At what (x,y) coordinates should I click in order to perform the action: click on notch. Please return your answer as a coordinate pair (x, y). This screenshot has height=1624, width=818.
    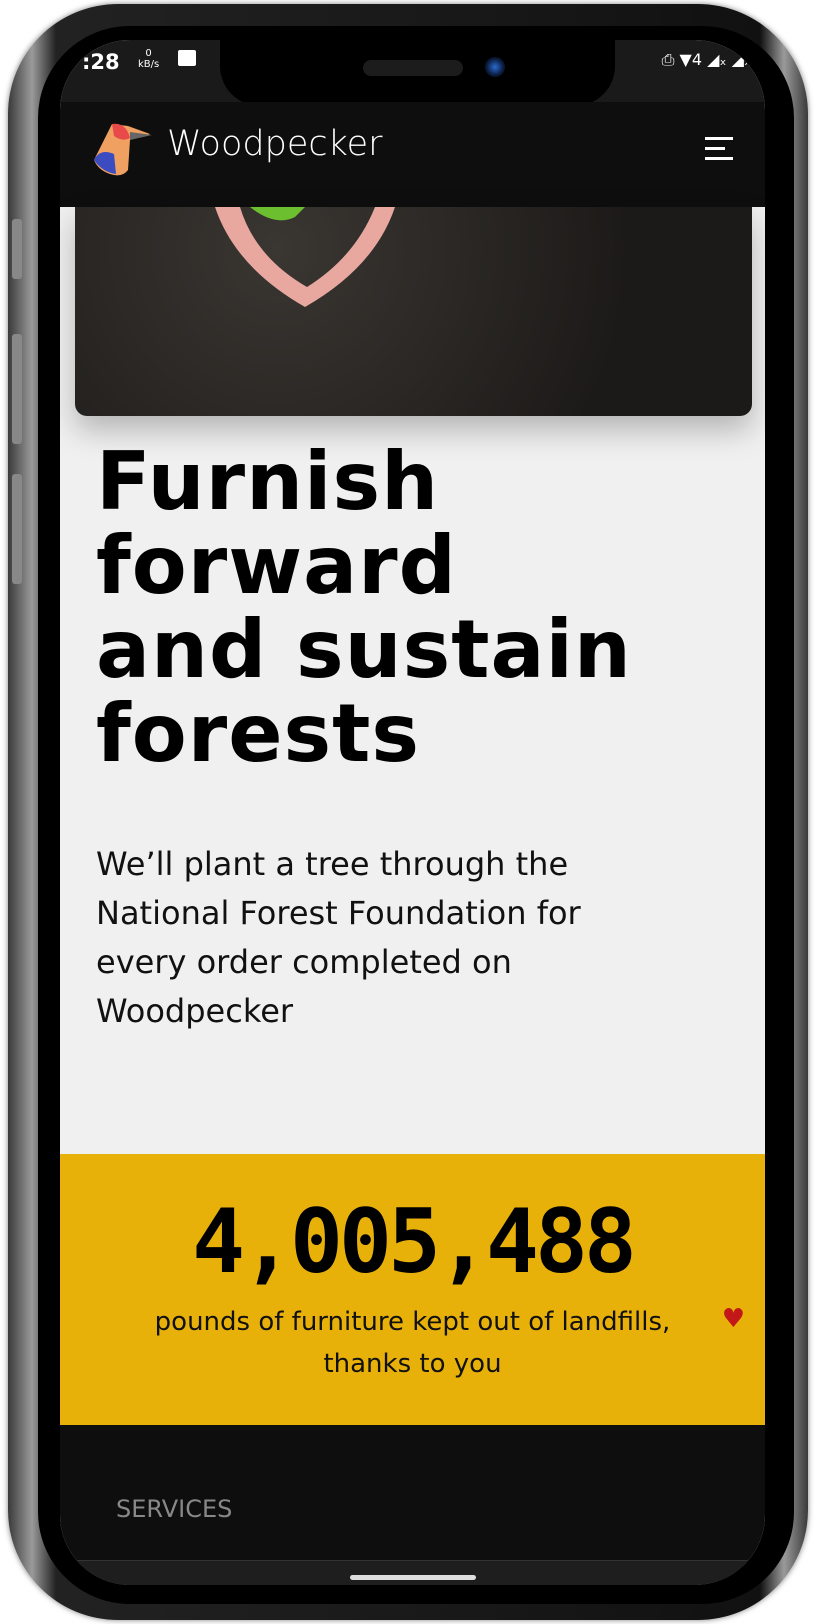
    Looking at the image, I should click on (417, 73).